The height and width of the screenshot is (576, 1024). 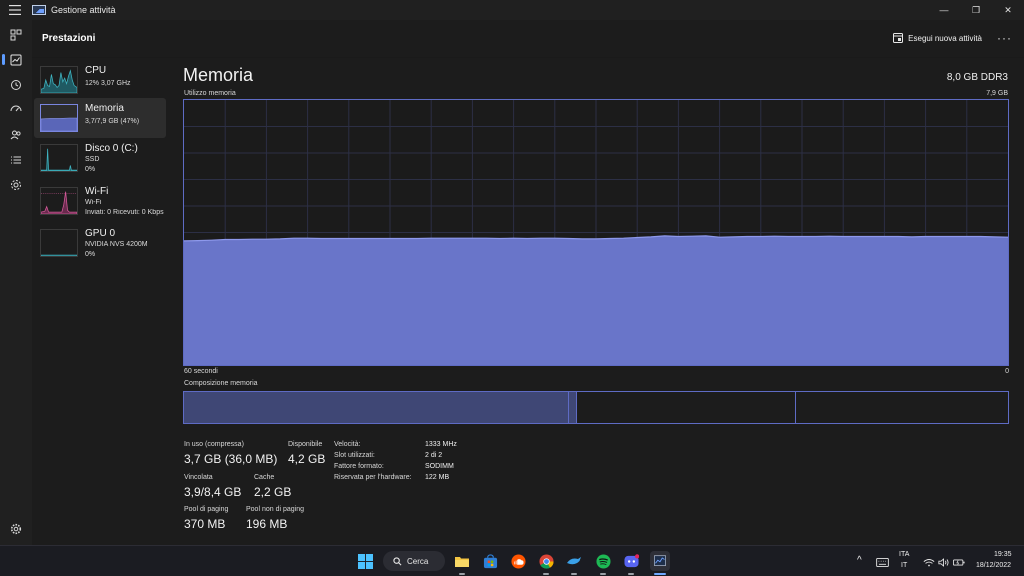 I want to click on paged-pool-value: 370 MB, so click(x=205, y=524).